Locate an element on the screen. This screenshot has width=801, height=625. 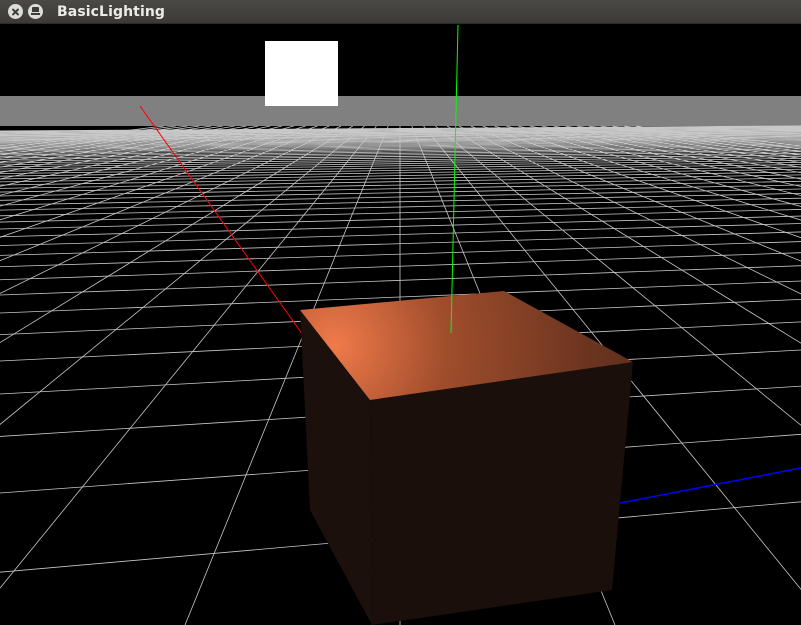
light-source is located at coordinates (301, 73).